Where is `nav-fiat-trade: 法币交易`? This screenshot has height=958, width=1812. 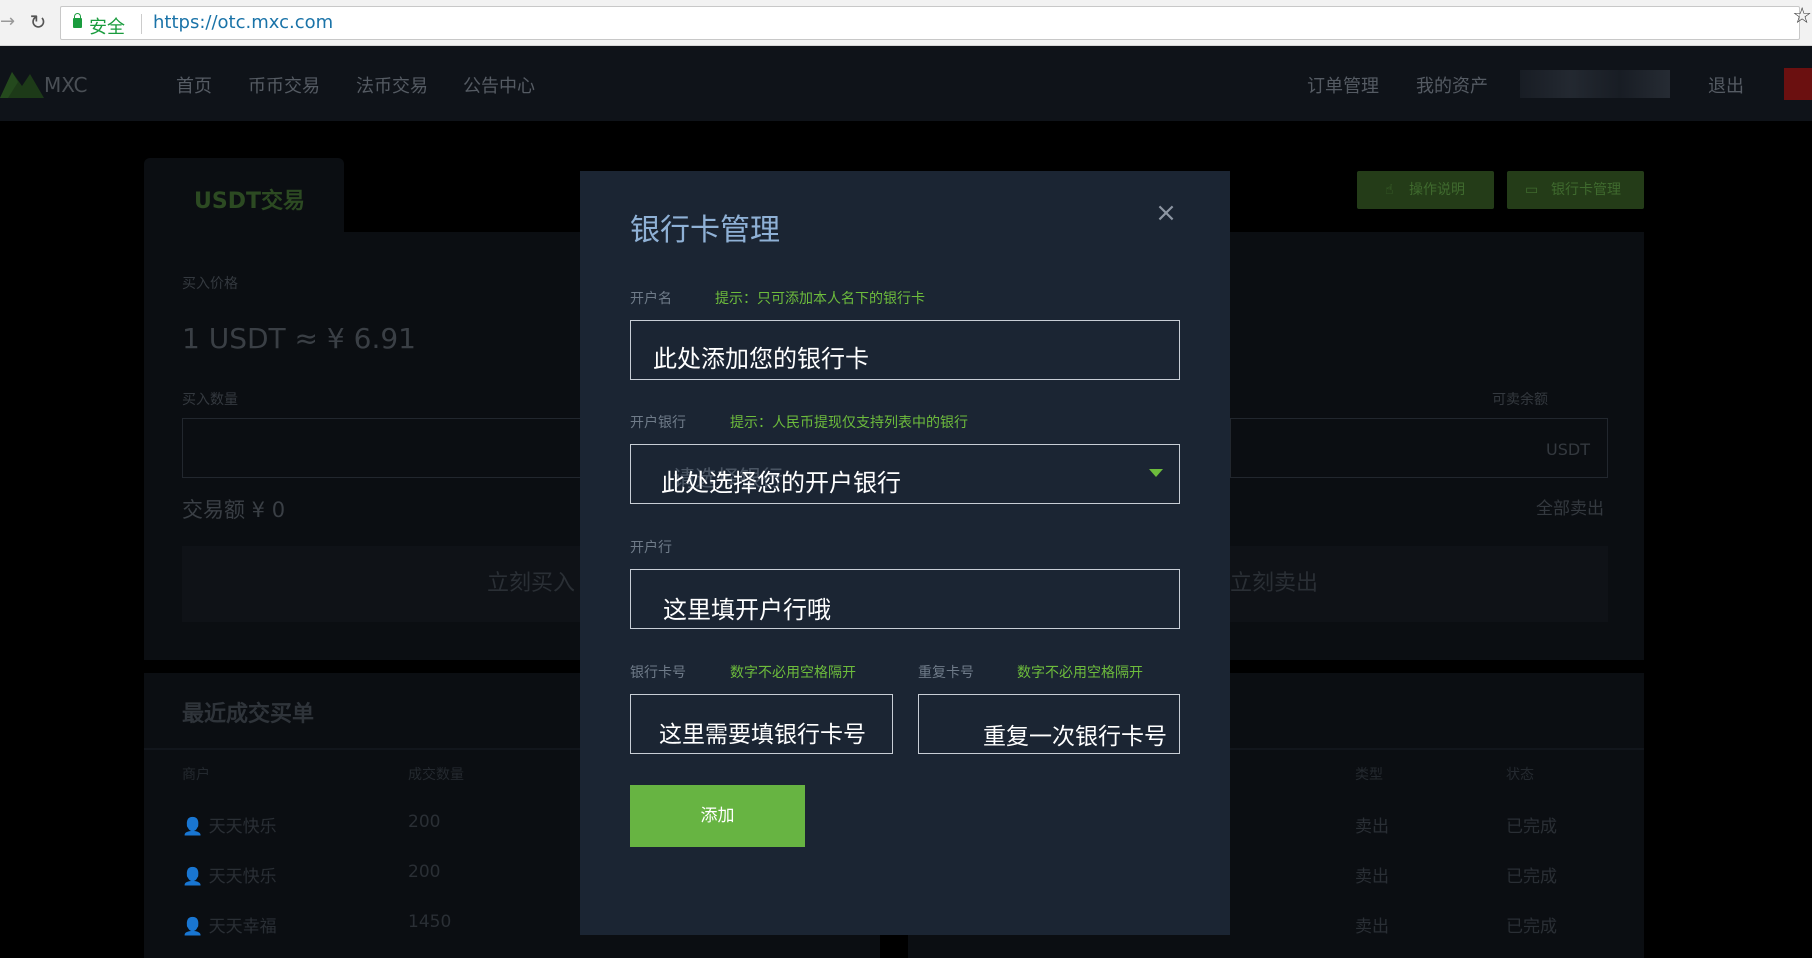 nav-fiat-trade: 法币交易 is located at coordinates (392, 85).